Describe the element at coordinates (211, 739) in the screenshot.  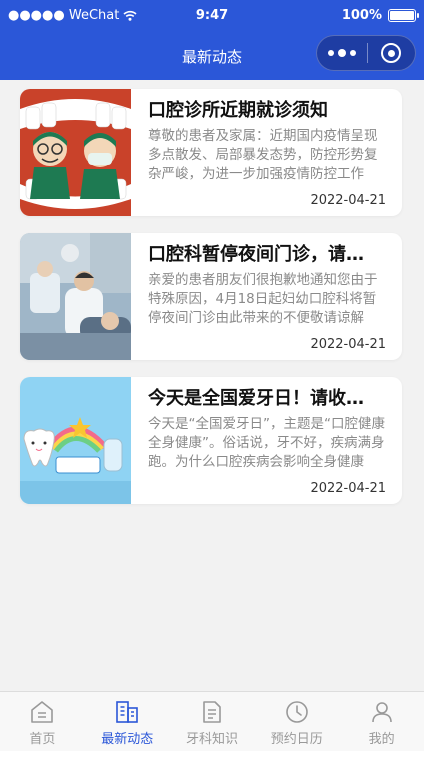
I see `tab-label: 牙科知识` at that location.